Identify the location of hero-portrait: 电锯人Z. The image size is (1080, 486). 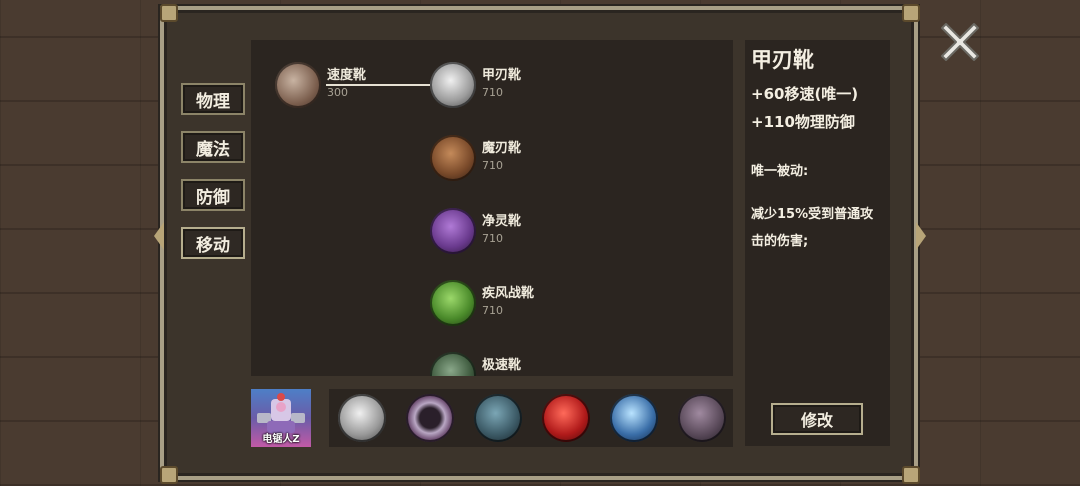
(281, 418).